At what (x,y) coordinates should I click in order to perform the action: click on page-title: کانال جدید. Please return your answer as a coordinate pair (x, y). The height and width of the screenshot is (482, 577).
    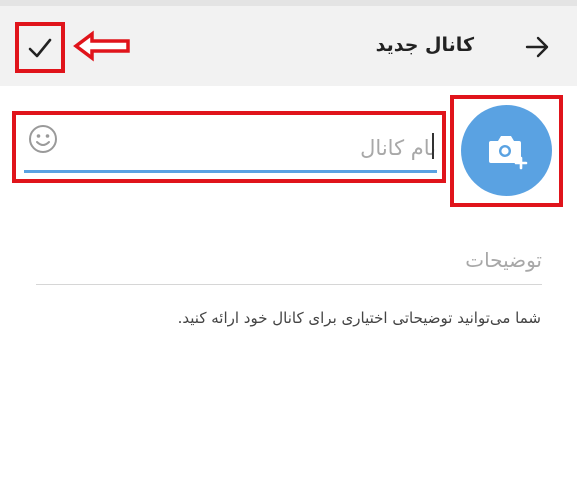
    Looking at the image, I should click on (424, 45).